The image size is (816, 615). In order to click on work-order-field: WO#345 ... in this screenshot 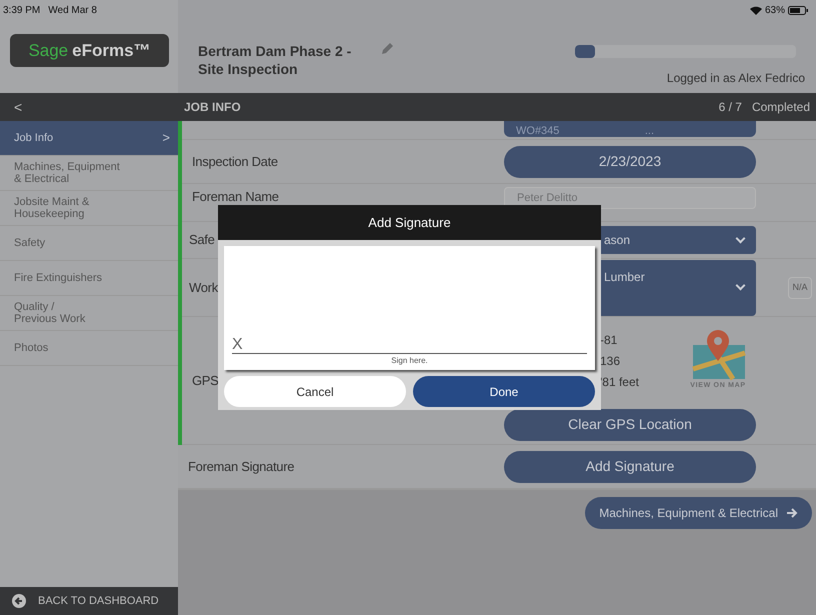, I will do `click(630, 129)`.